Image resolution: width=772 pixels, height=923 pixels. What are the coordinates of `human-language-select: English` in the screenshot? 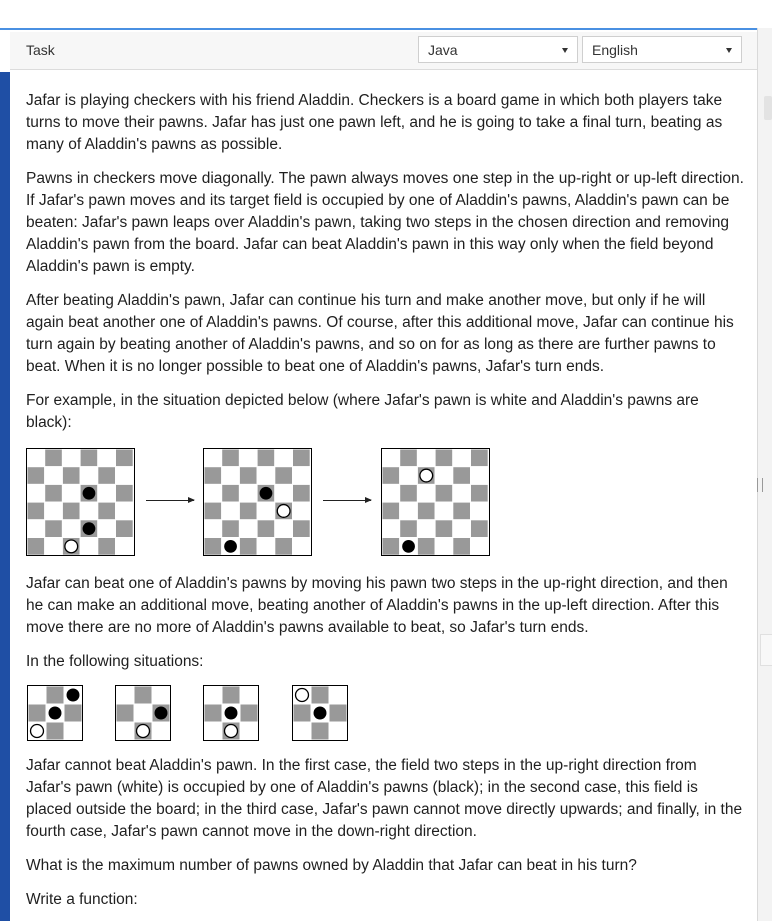 It's located at (662, 49).